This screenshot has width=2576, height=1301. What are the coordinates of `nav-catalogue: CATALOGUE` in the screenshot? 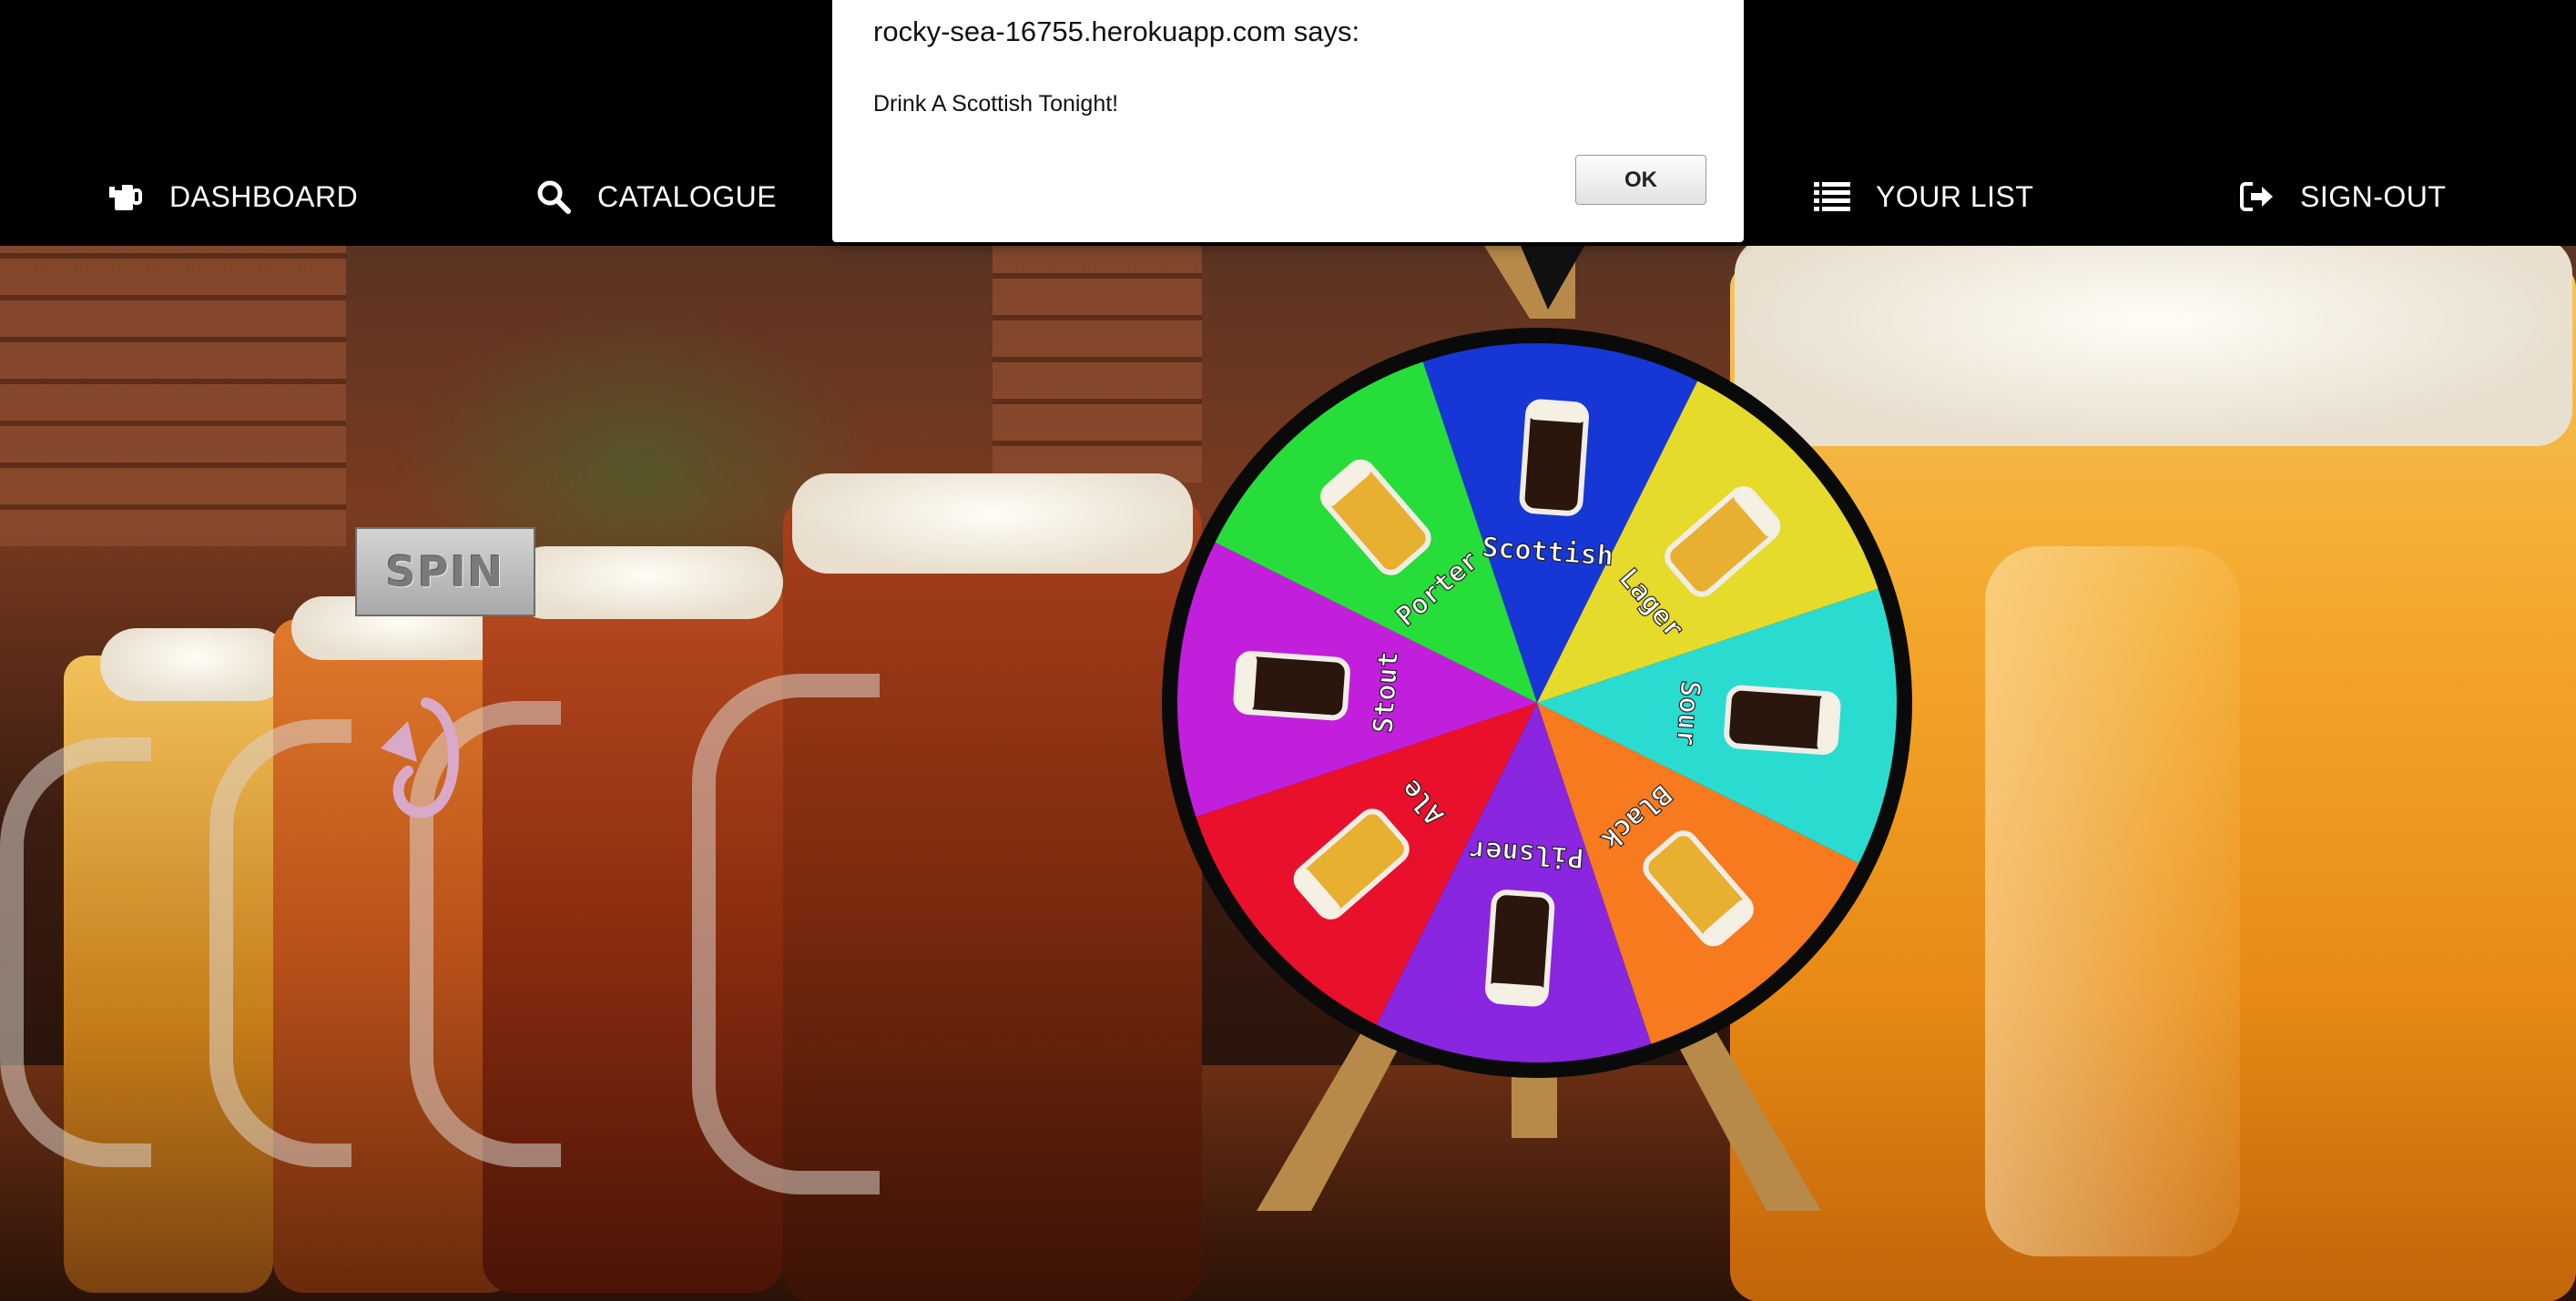 It's located at (656, 196).